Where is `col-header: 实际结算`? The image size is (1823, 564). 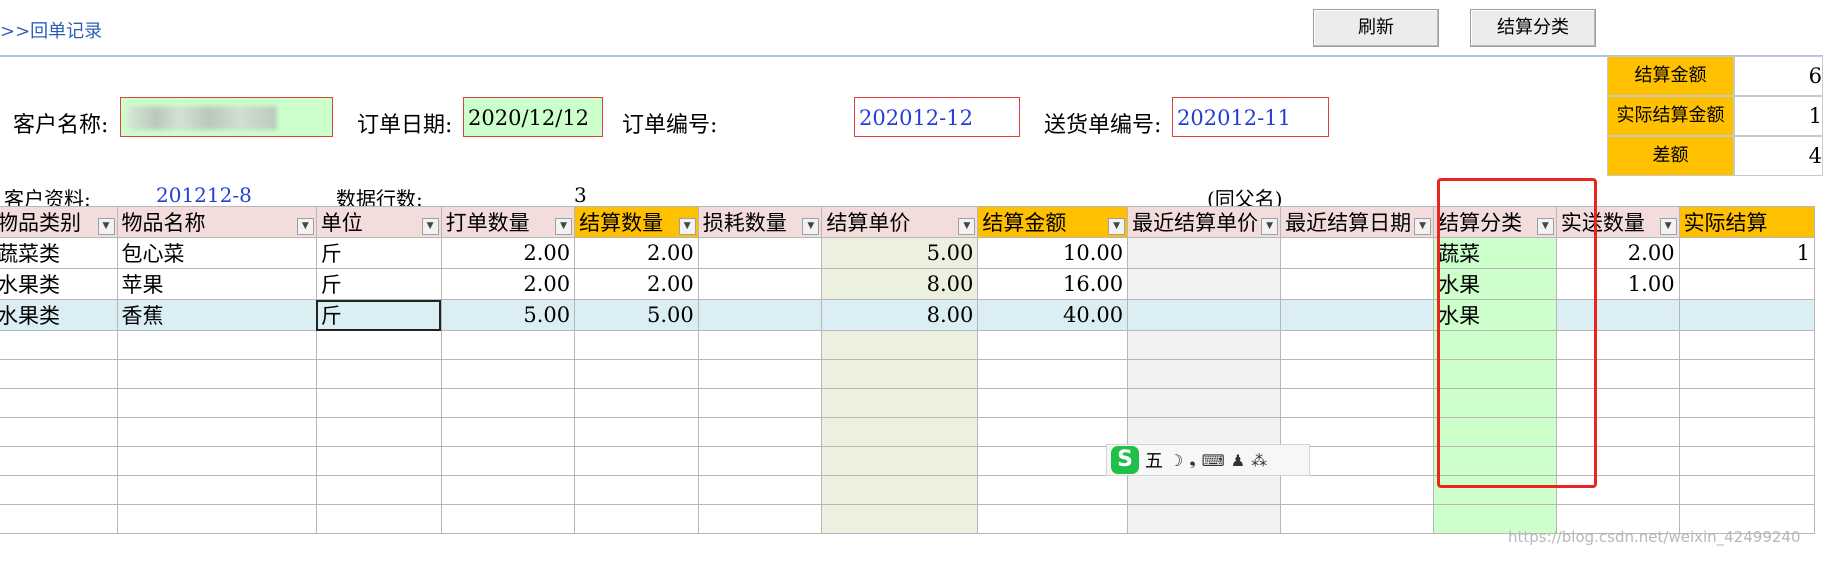 col-header: 实际结算 is located at coordinates (1747, 222).